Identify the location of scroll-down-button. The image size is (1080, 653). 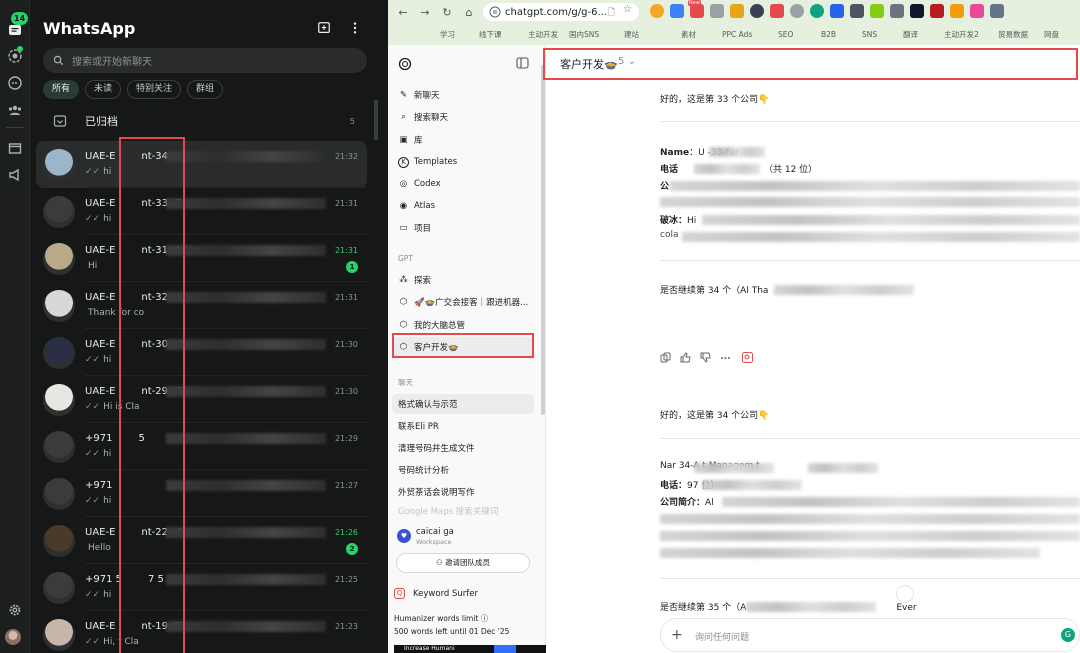
(905, 594).